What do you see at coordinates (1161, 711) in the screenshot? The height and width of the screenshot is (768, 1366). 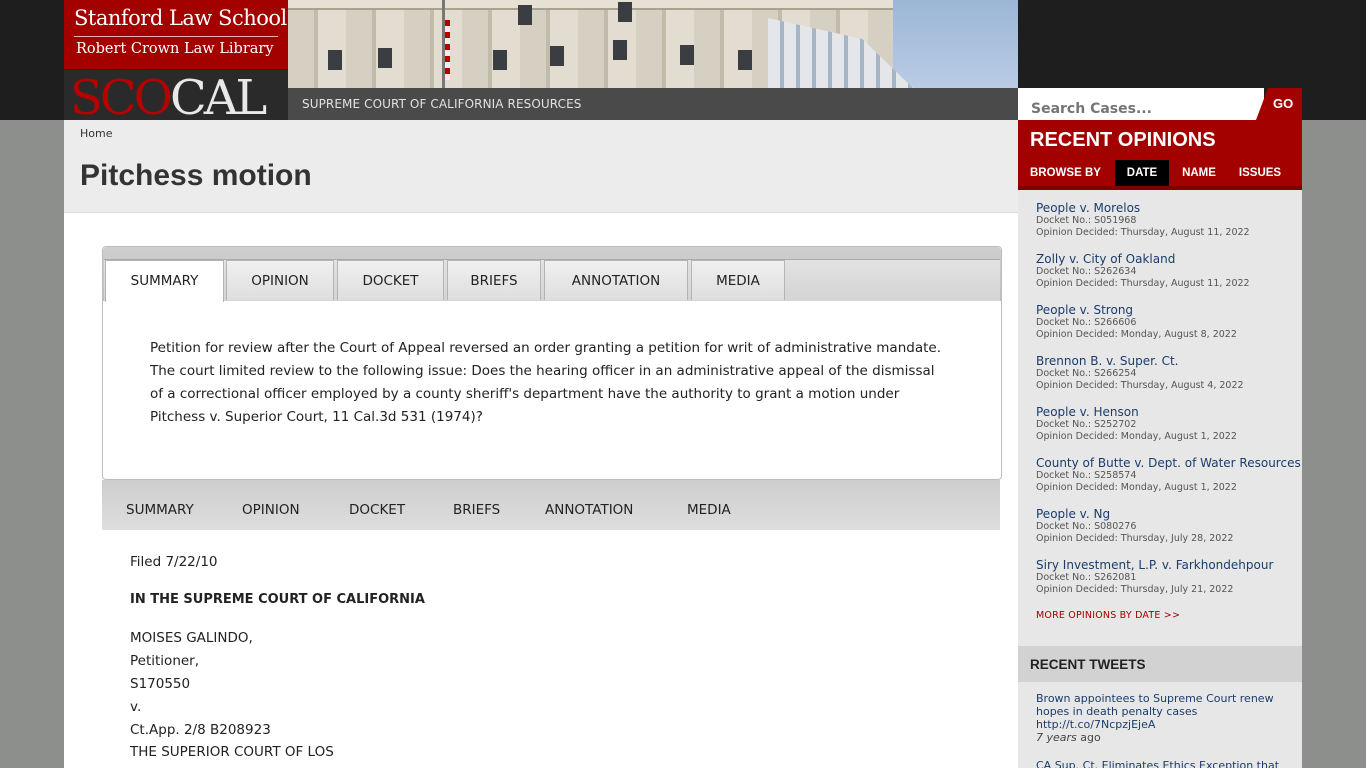 I see `tweet-text: hopes in death penalty cases` at bounding box center [1161, 711].